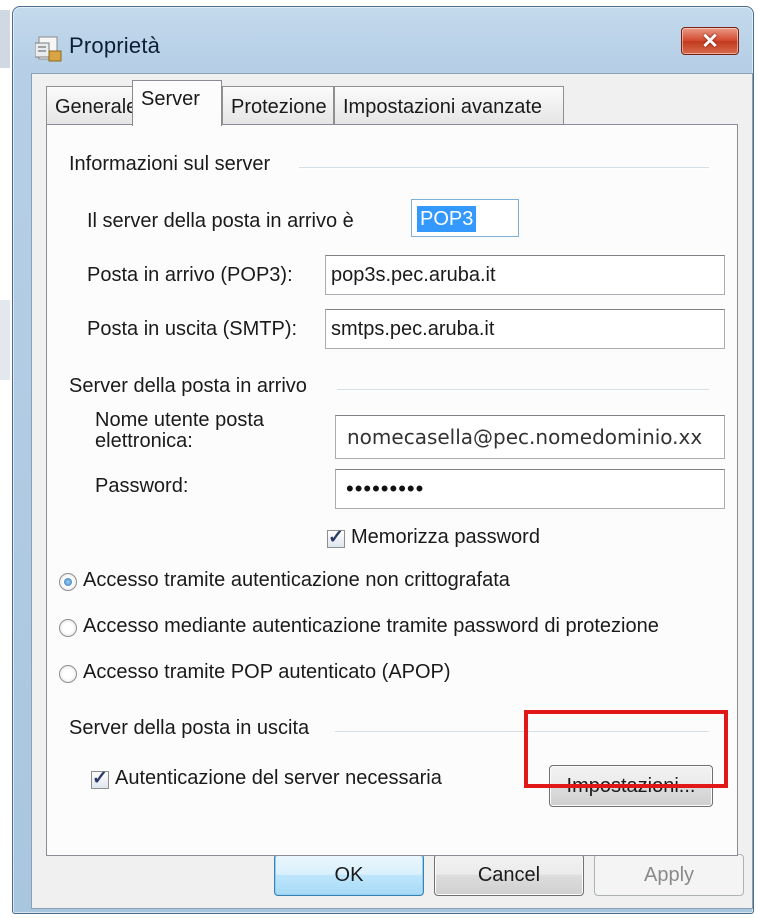 This screenshot has width=758, height=919. I want to click on tab-protezione: Protezione, so click(278, 106).